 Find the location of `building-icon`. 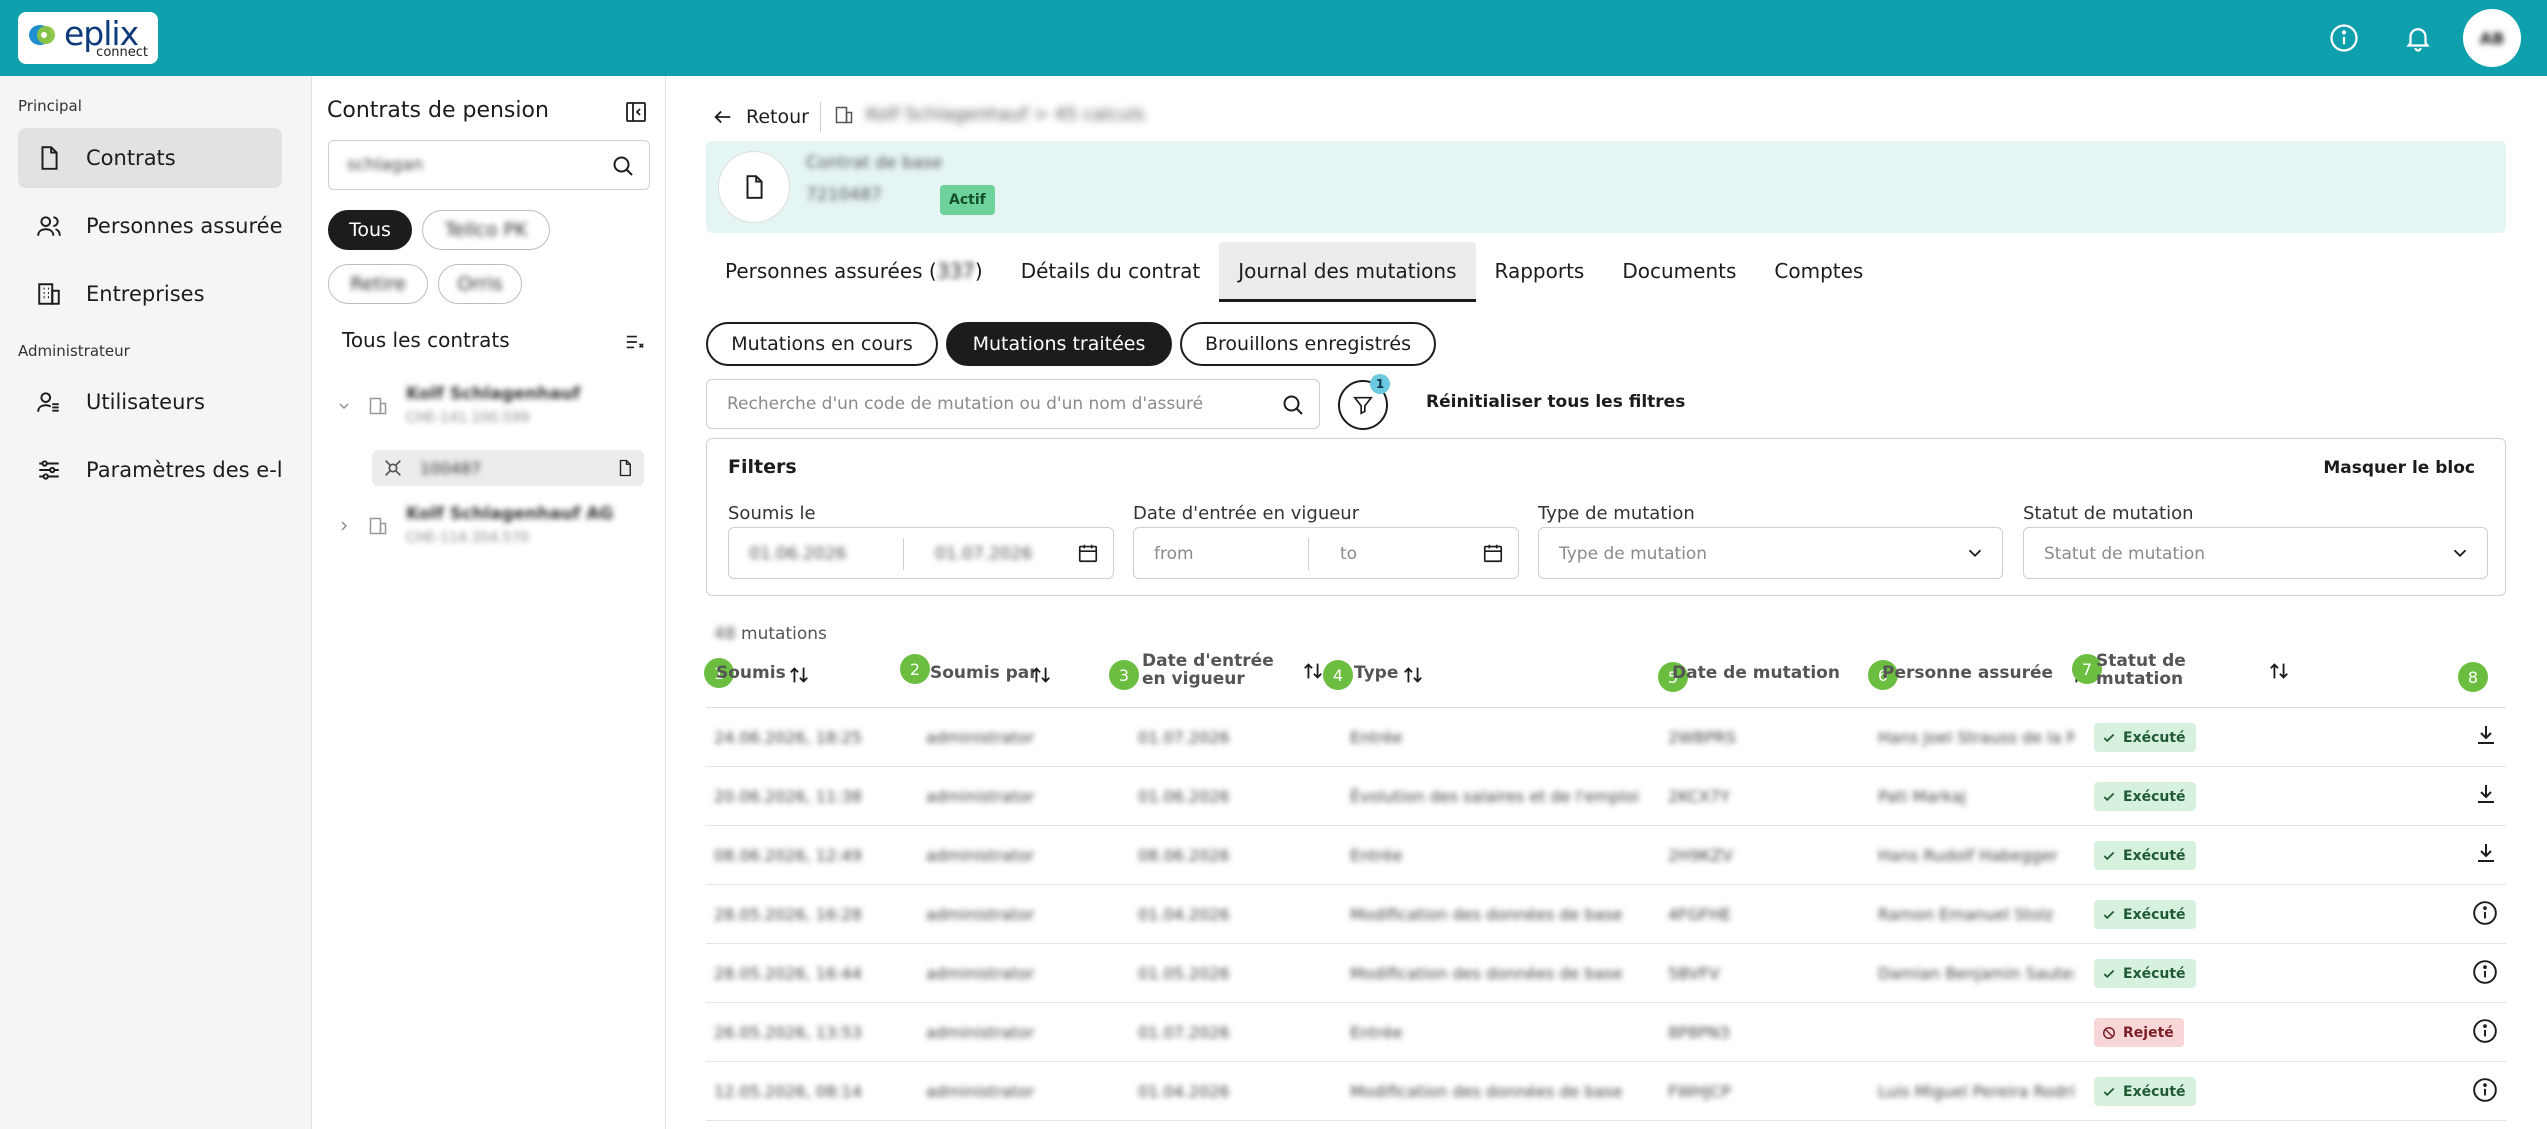

building-icon is located at coordinates (378, 528).